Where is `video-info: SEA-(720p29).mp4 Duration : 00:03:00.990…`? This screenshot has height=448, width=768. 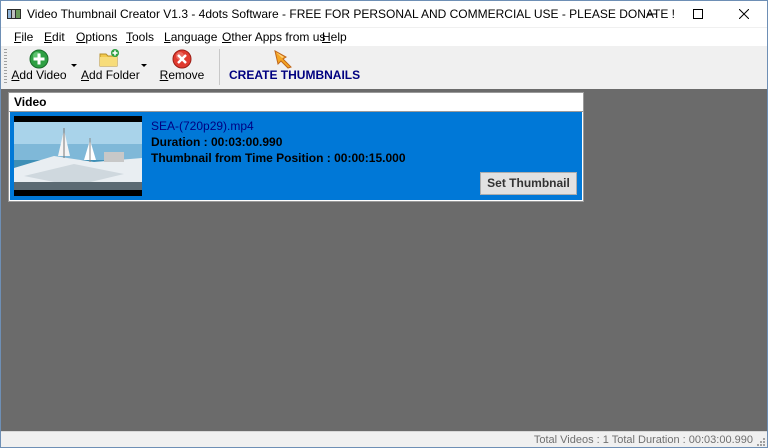 video-info: SEA-(720p29).mp4 Duration : 00:03:00.990… is located at coordinates (278, 142).